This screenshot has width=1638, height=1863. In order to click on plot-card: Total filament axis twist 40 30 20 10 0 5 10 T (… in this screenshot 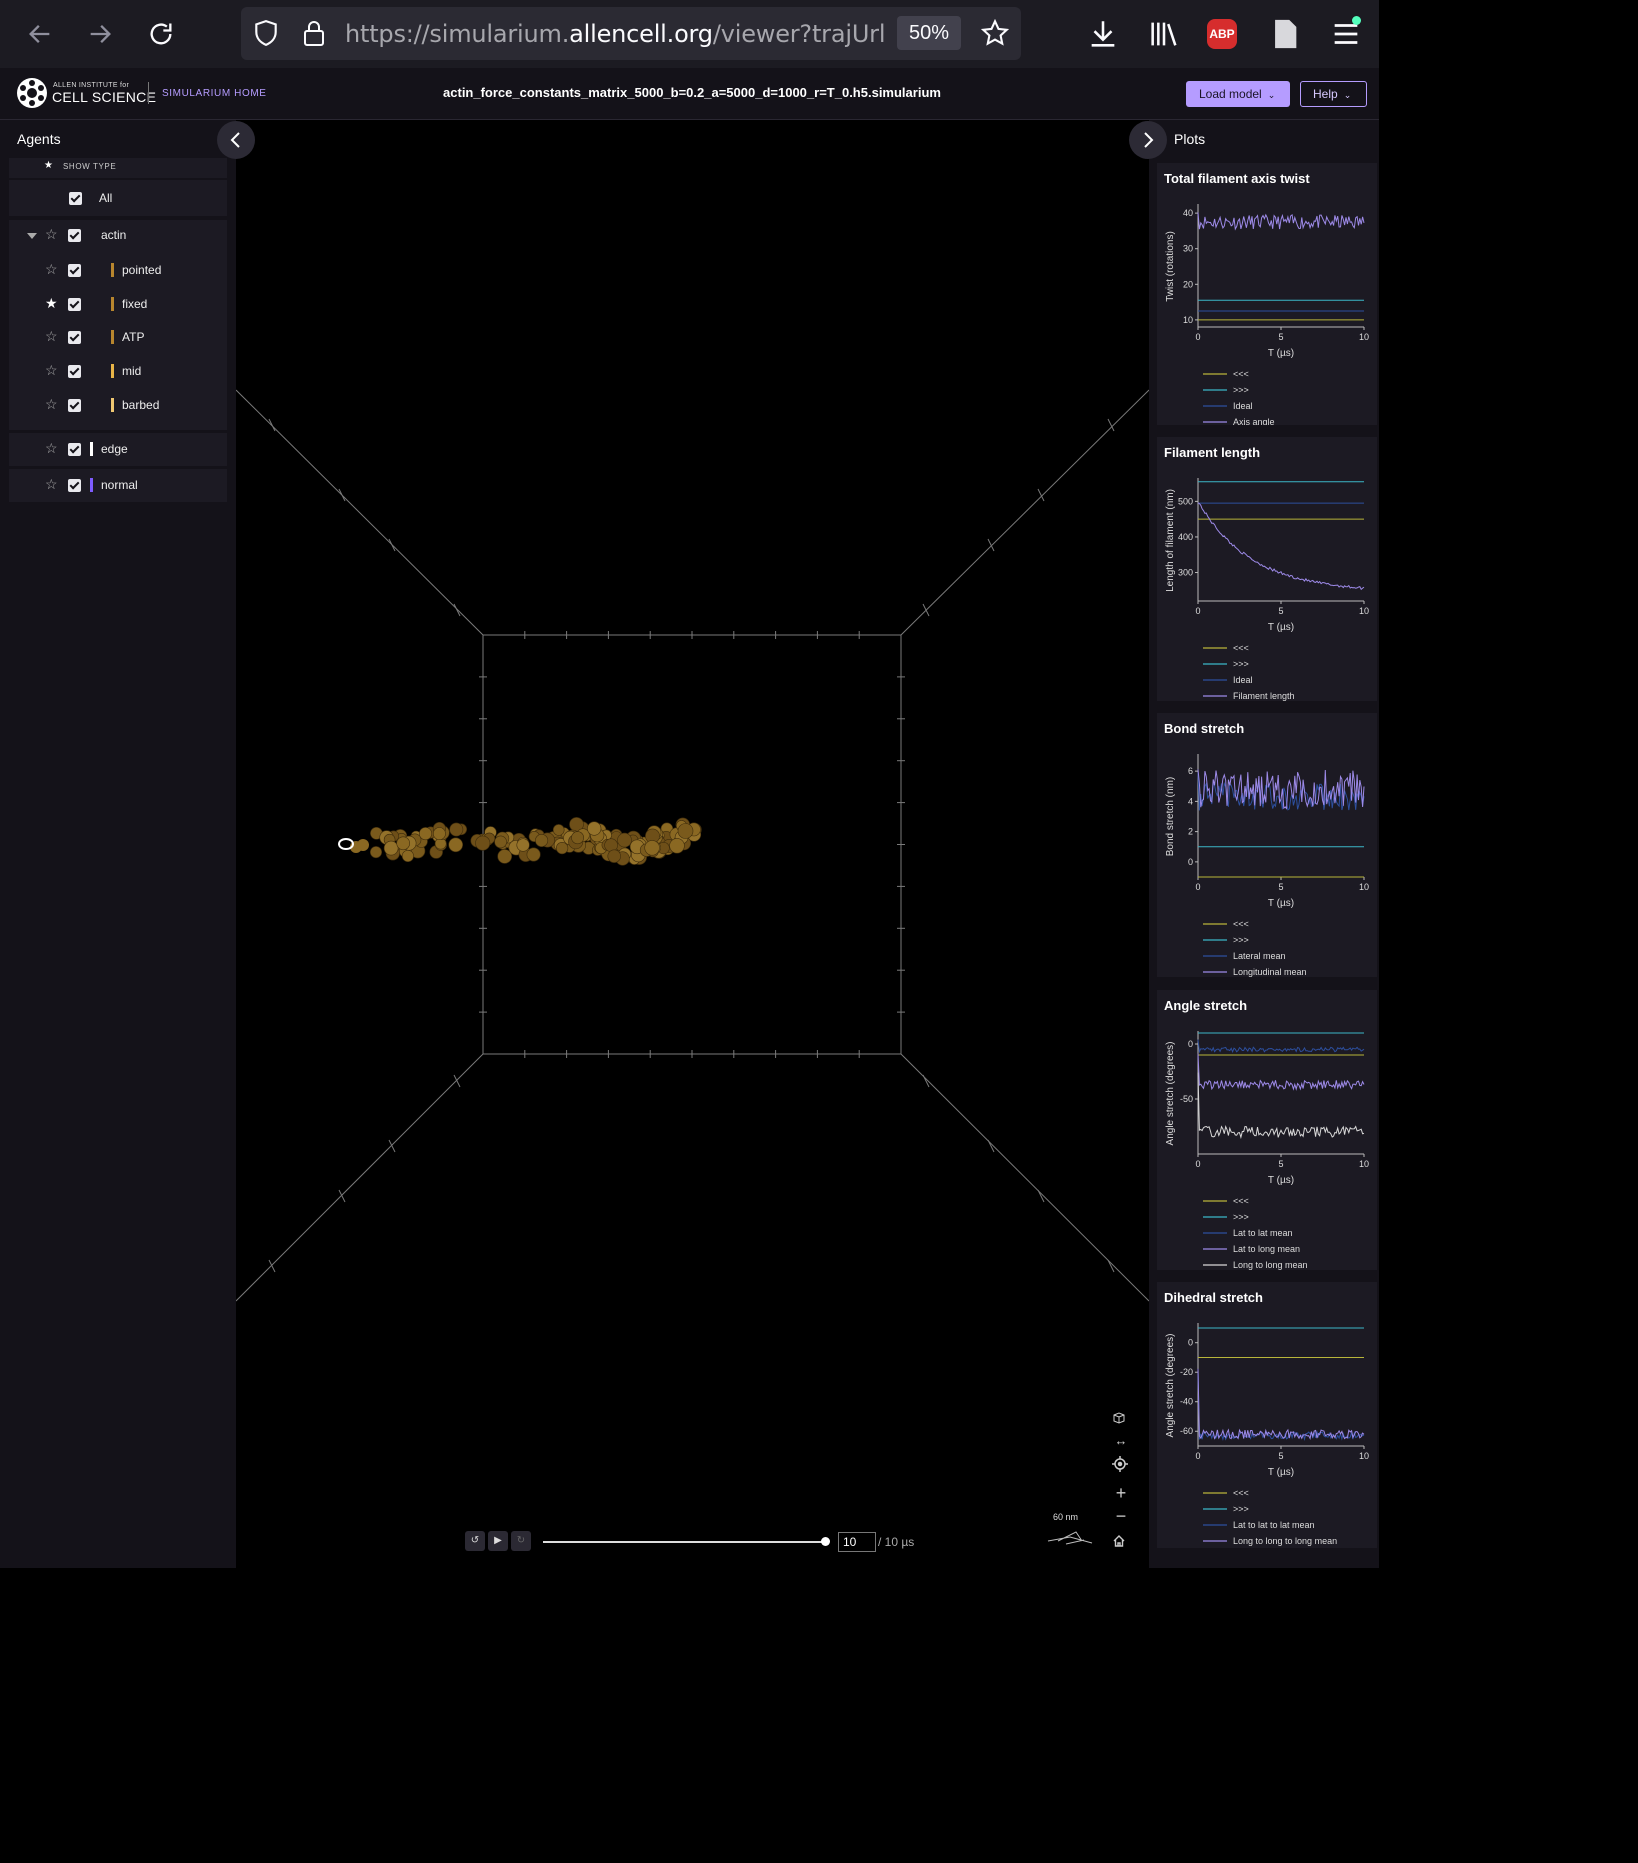, I will do `click(1267, 294)`.